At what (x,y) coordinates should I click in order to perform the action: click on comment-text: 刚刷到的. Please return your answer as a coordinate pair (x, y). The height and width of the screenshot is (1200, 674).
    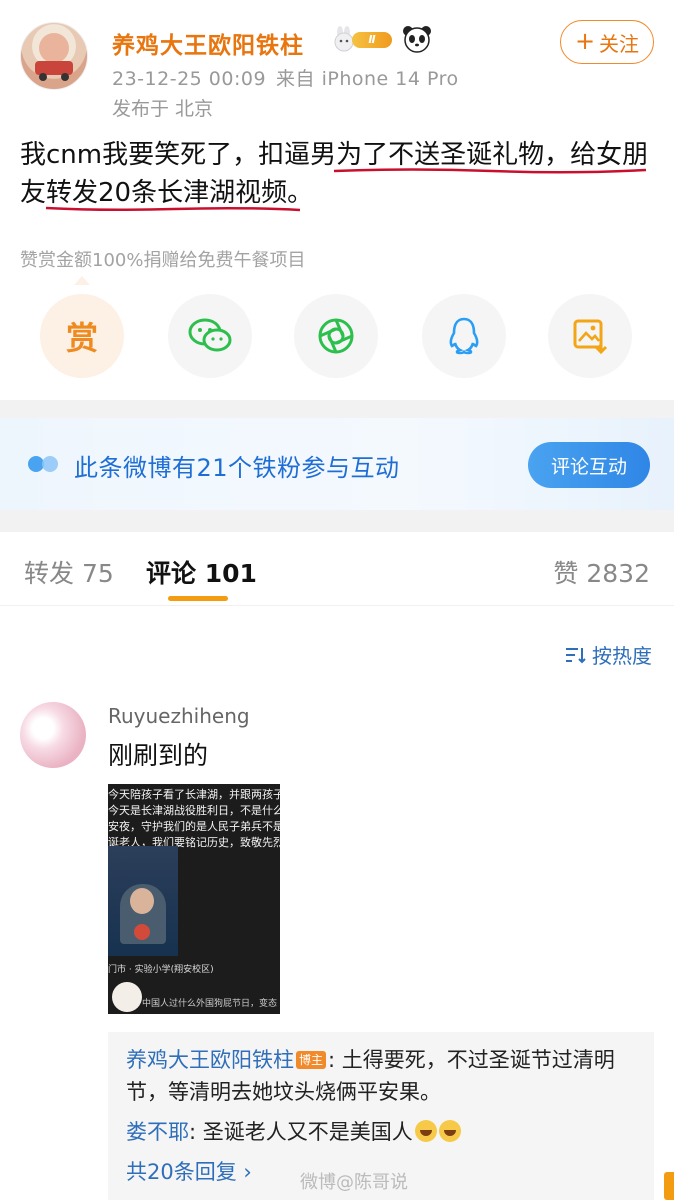
    Looking at the image, I should click on (158, 755).